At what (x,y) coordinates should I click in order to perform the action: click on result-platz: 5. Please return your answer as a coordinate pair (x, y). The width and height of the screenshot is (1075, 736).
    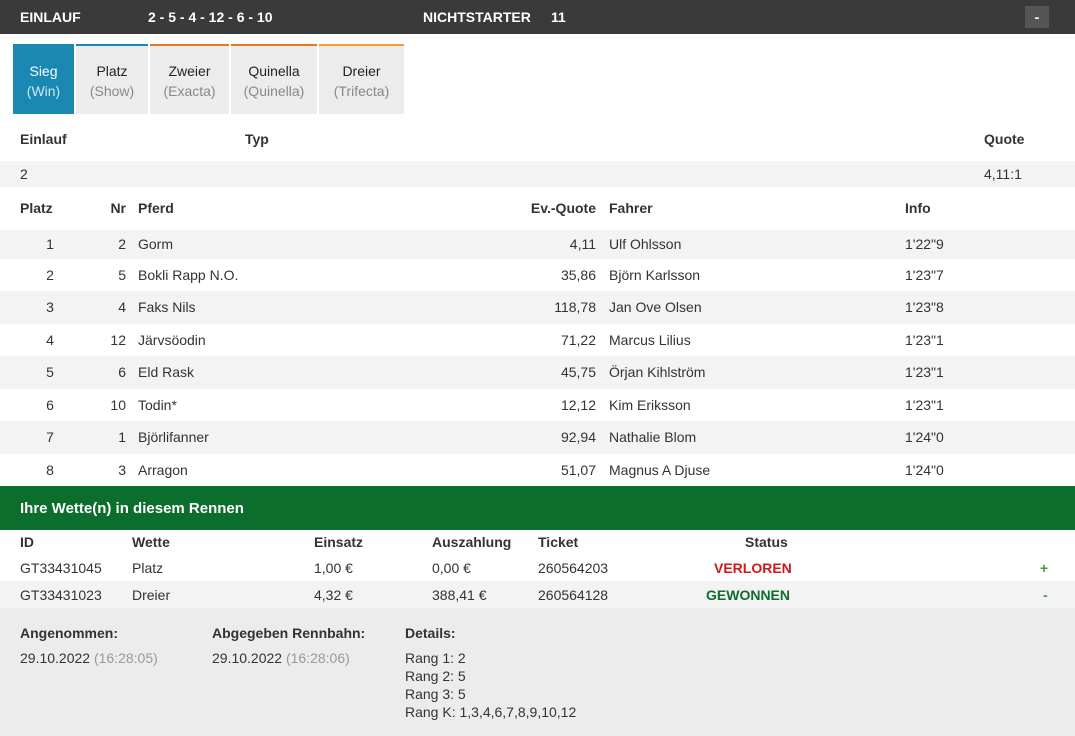
    Looking at the image, I should click on (50, 372).